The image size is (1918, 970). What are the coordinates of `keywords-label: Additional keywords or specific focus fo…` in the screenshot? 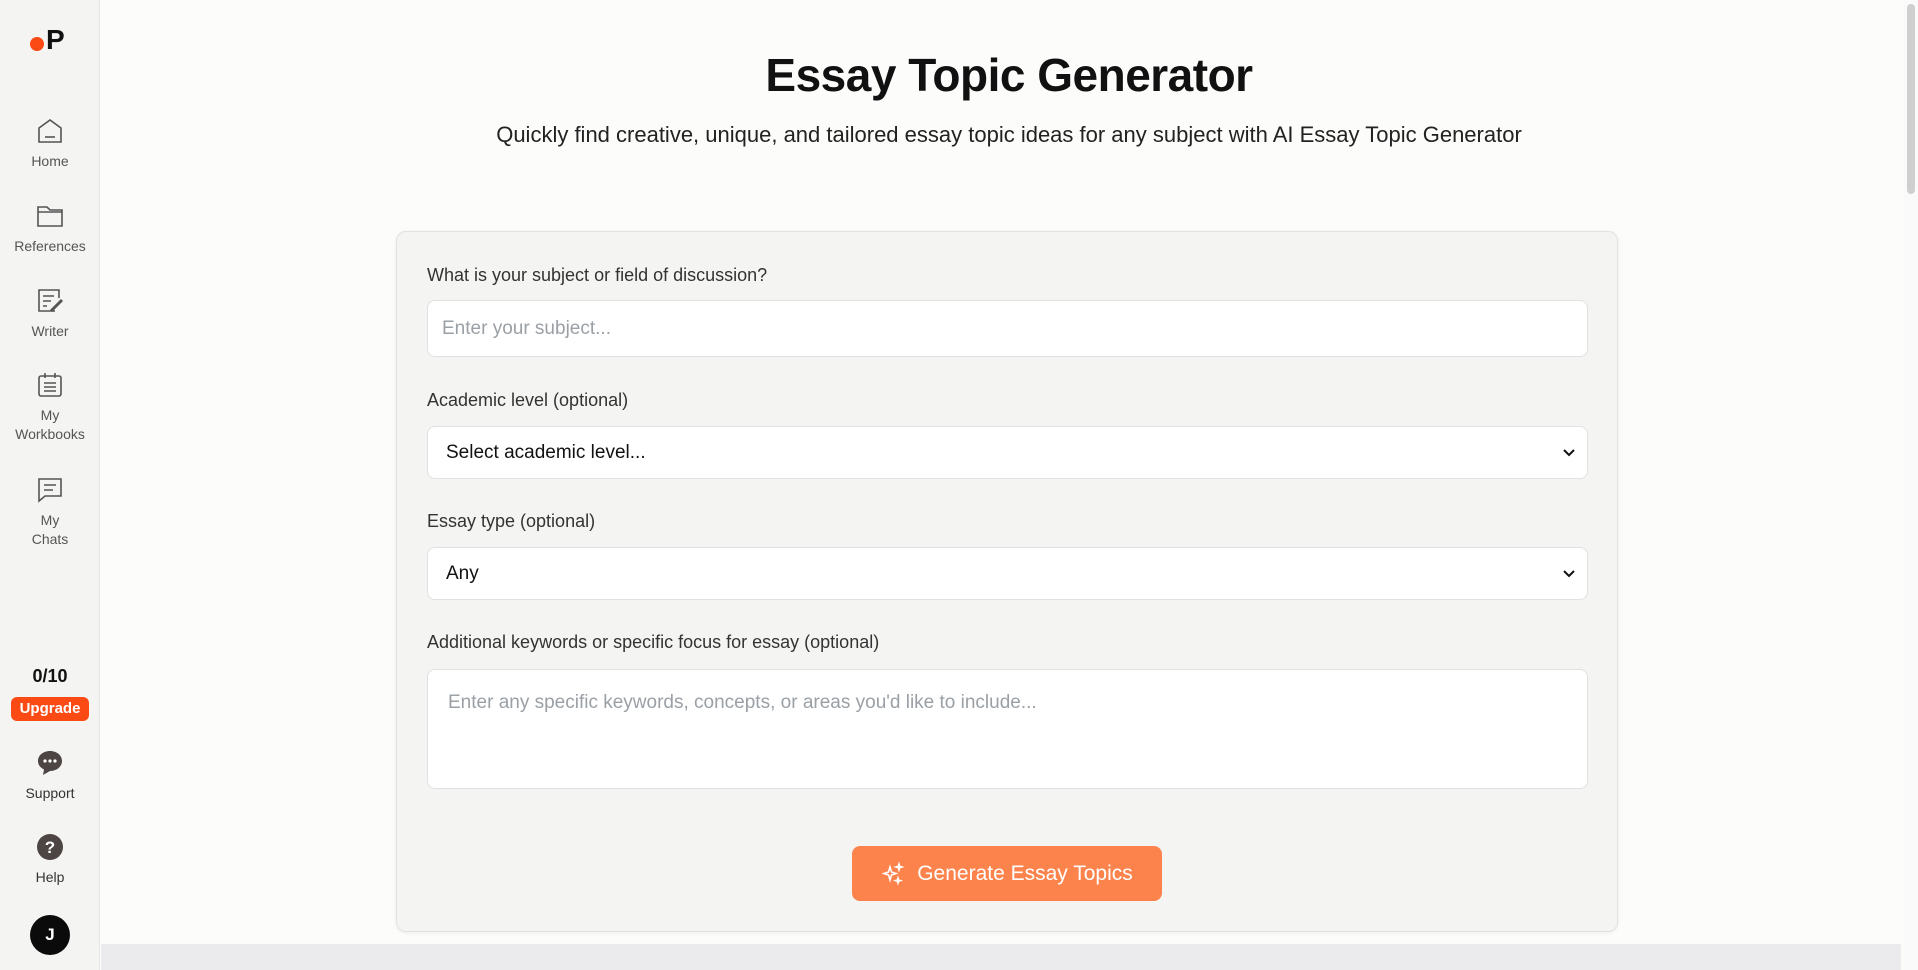 It's located at (653, 642).